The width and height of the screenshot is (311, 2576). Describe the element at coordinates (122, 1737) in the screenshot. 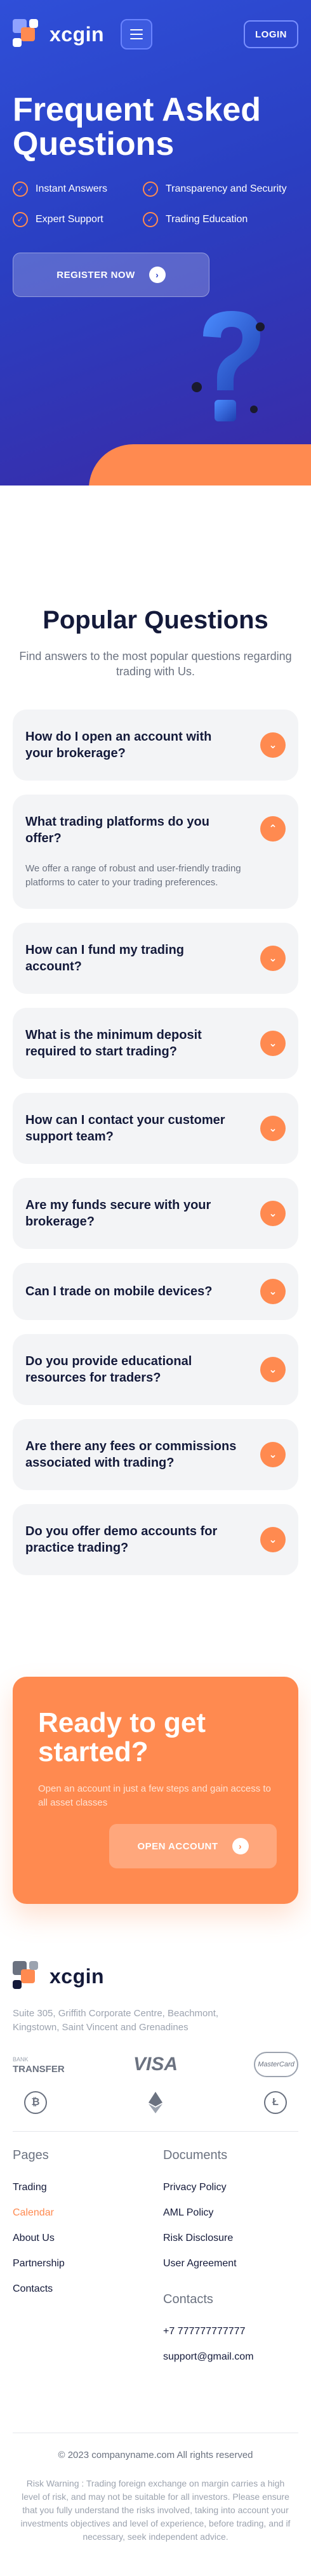

I see `cta-title: Ready to get started?` at that location.